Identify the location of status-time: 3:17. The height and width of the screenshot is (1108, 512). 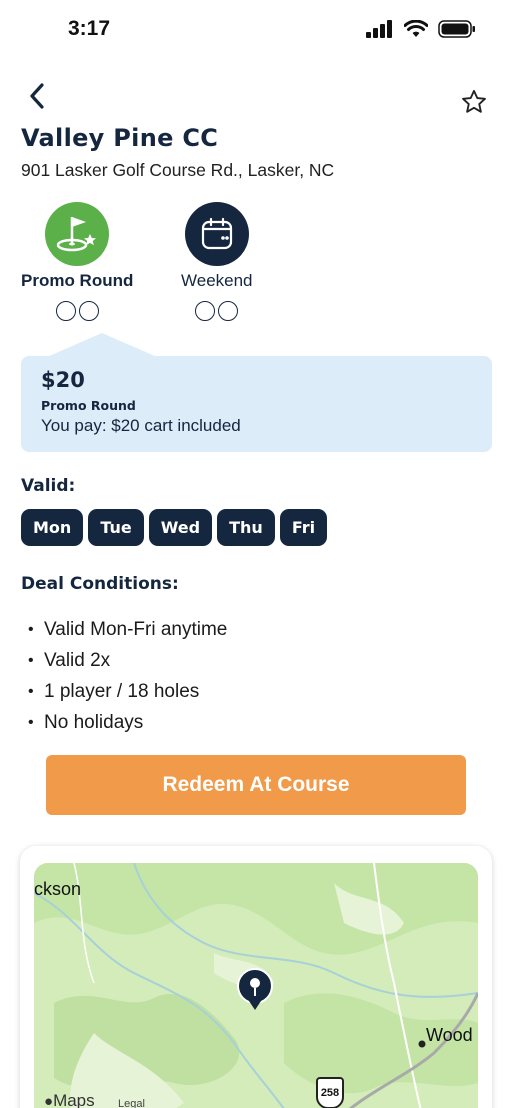
(89, 28).